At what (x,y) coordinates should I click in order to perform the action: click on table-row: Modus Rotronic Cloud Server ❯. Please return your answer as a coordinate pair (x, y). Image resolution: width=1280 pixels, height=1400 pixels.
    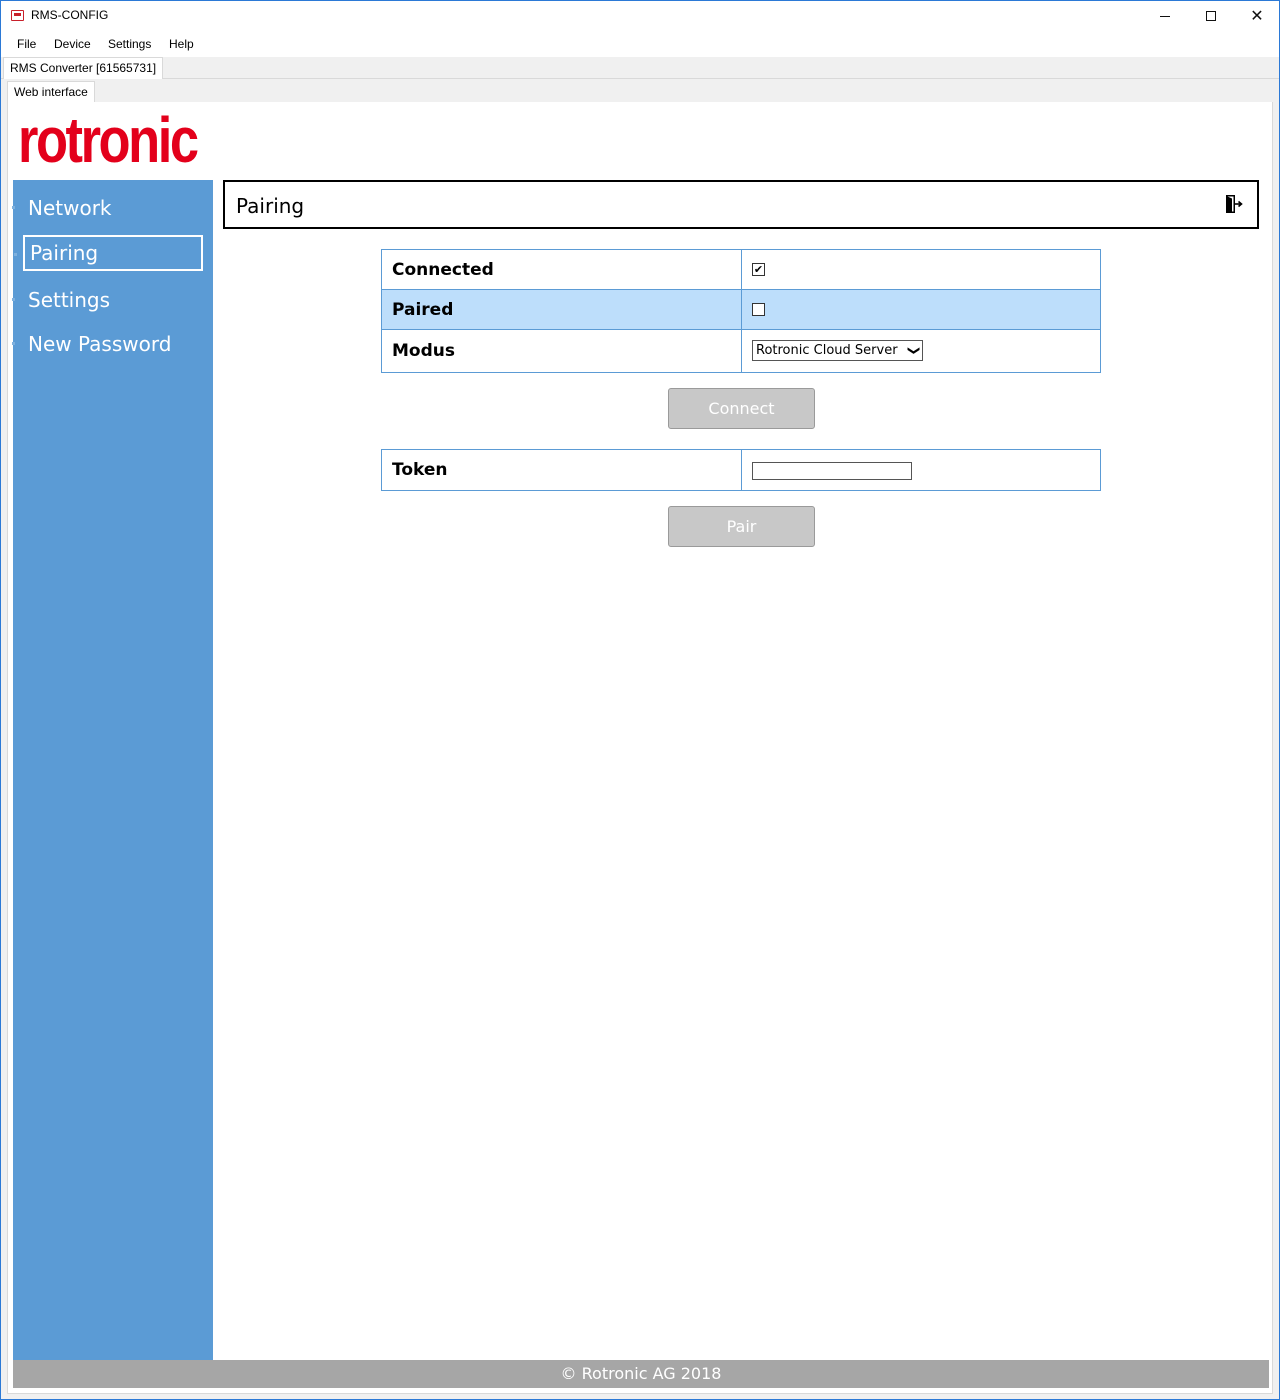
    Looking at the image, I should click on (741, 351).